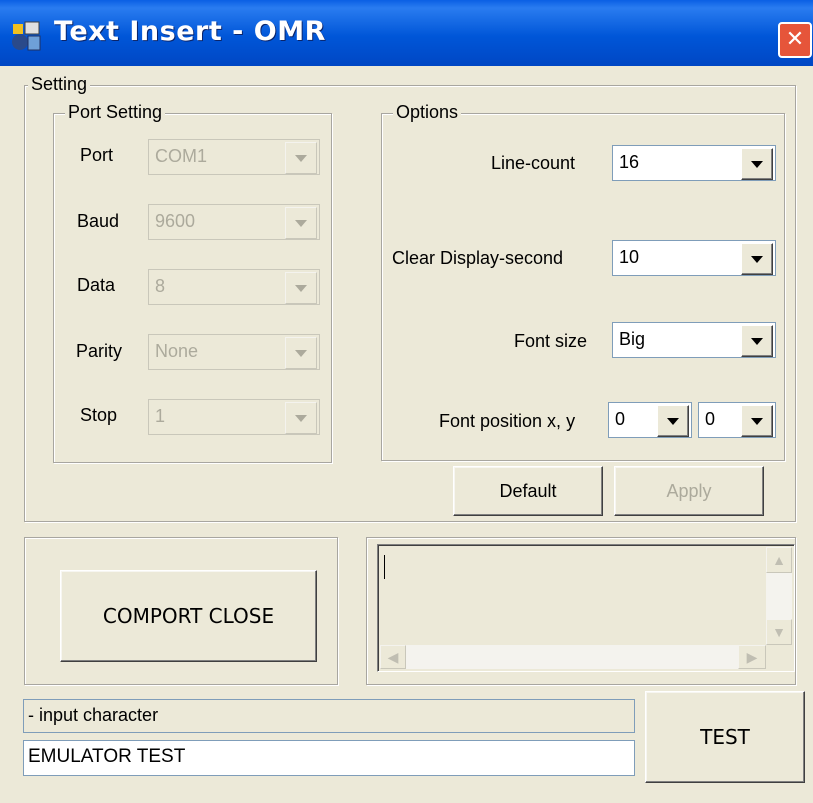 The height and width of the screenshot is (803, 813). I want to click on font-size-label: Font size, so click(551, 341).